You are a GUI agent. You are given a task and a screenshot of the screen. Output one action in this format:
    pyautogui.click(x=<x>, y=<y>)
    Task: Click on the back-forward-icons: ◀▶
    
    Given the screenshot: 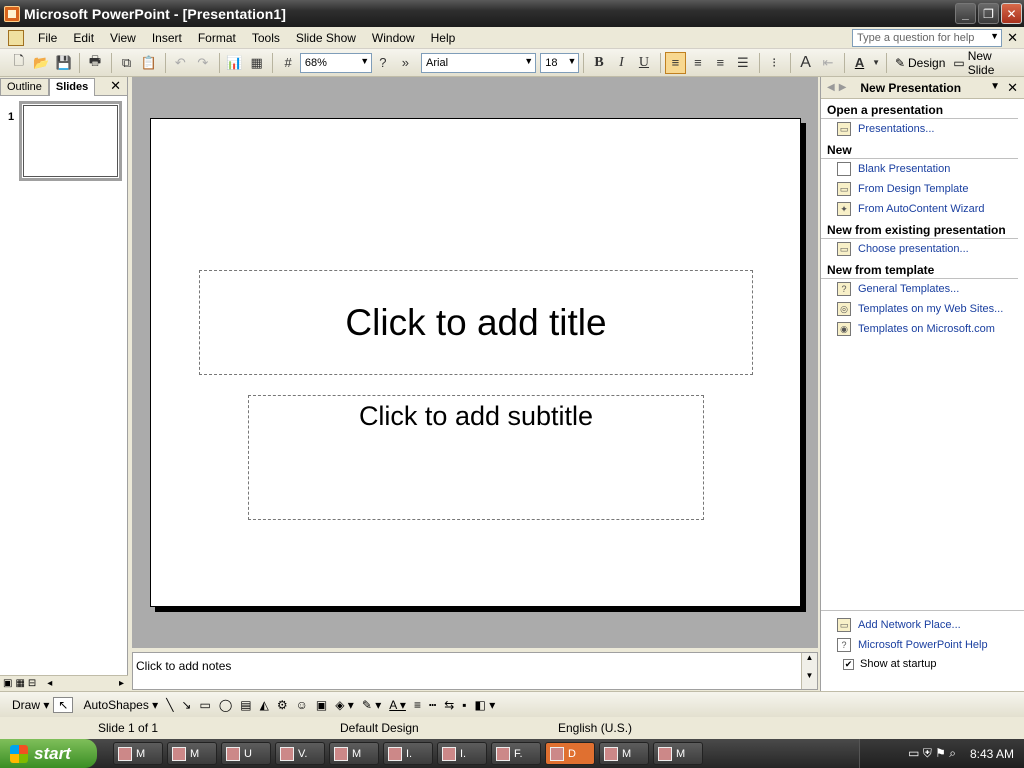 What is the action you would take?
    pyautogui.click(x=838, y=87)
    